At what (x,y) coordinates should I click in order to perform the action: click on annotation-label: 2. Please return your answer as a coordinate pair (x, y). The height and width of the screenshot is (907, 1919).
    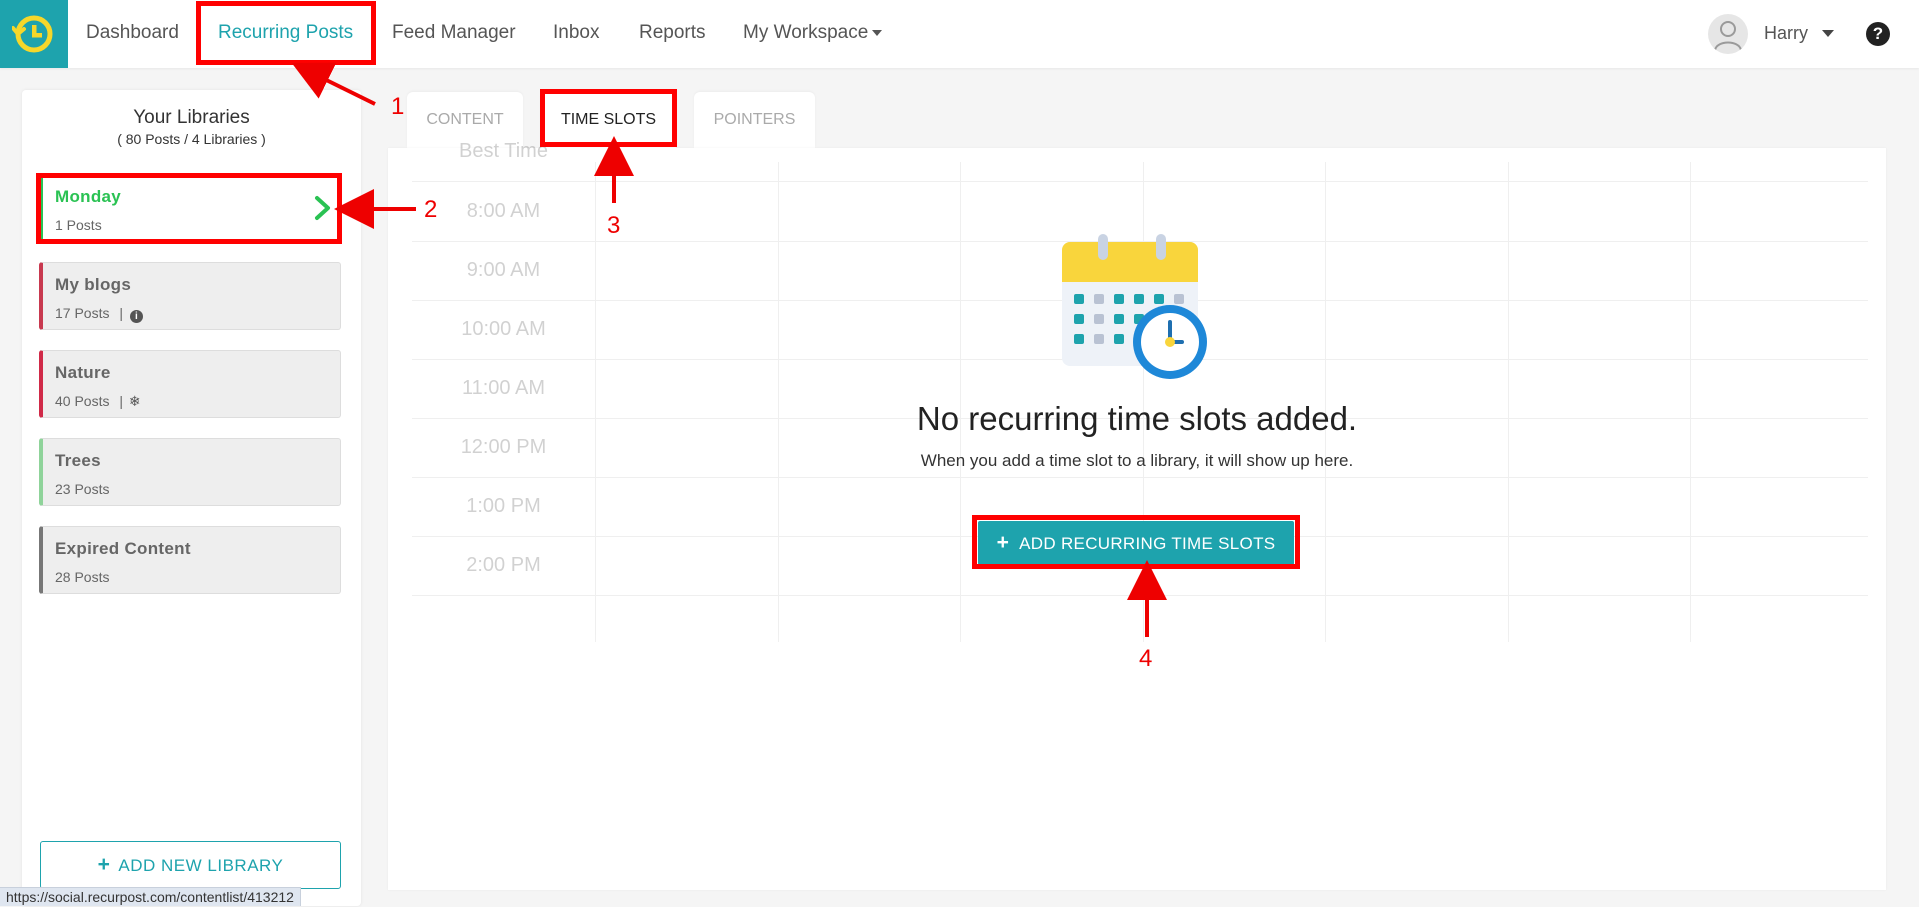
    Looking at the image, I should click on (431, 209).